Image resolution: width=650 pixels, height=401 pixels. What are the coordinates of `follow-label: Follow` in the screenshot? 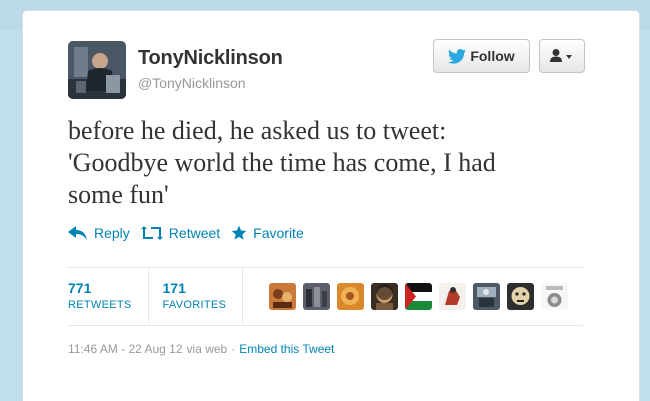 It's located at (492, 56).